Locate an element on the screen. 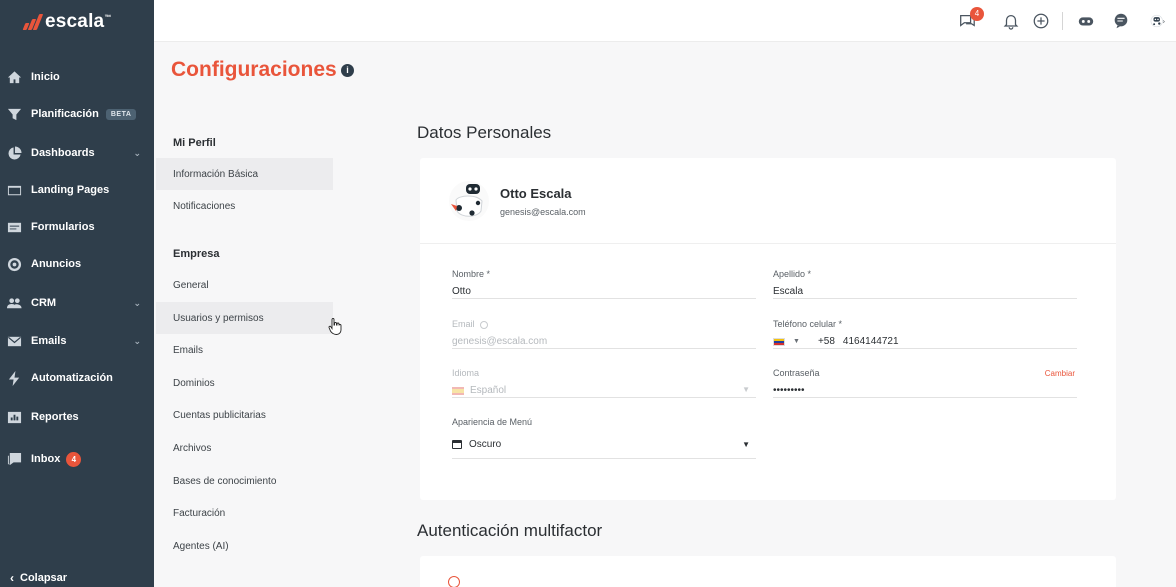 Image resolution: width=1176 pixels, height=587 pixels. telefono-country-code: +58 is located at coordinates (826, 341).